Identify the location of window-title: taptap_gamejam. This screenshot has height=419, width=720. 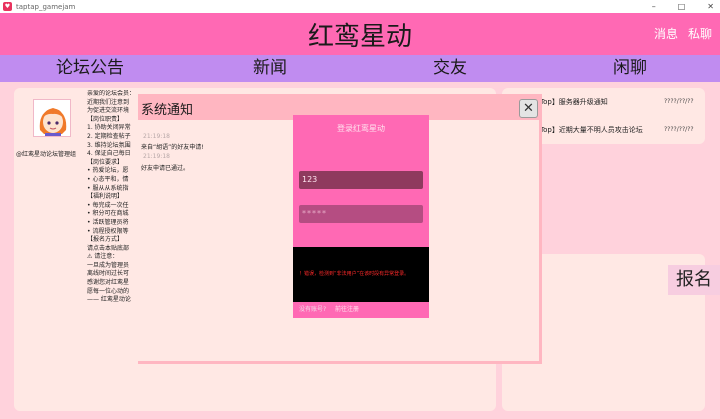
(46, 6).